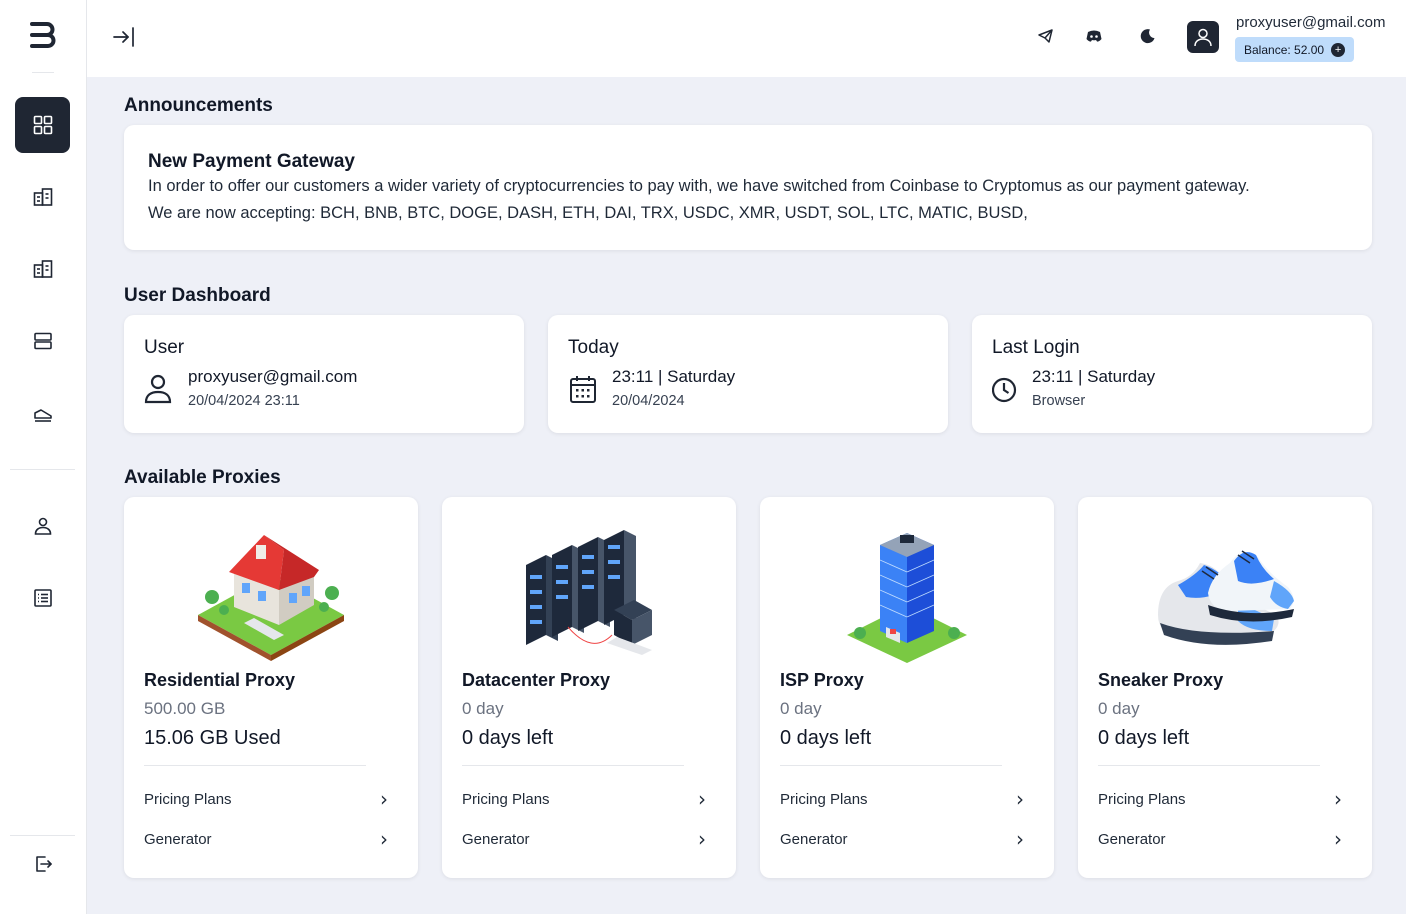 Image resolution: width=1406 pixels, height=914 pixels. Describe the element at coordinates (746, 38) in the screenshot. I see `top-header: proxyuser@gmail.com Balance: 52.00 +` at that location.